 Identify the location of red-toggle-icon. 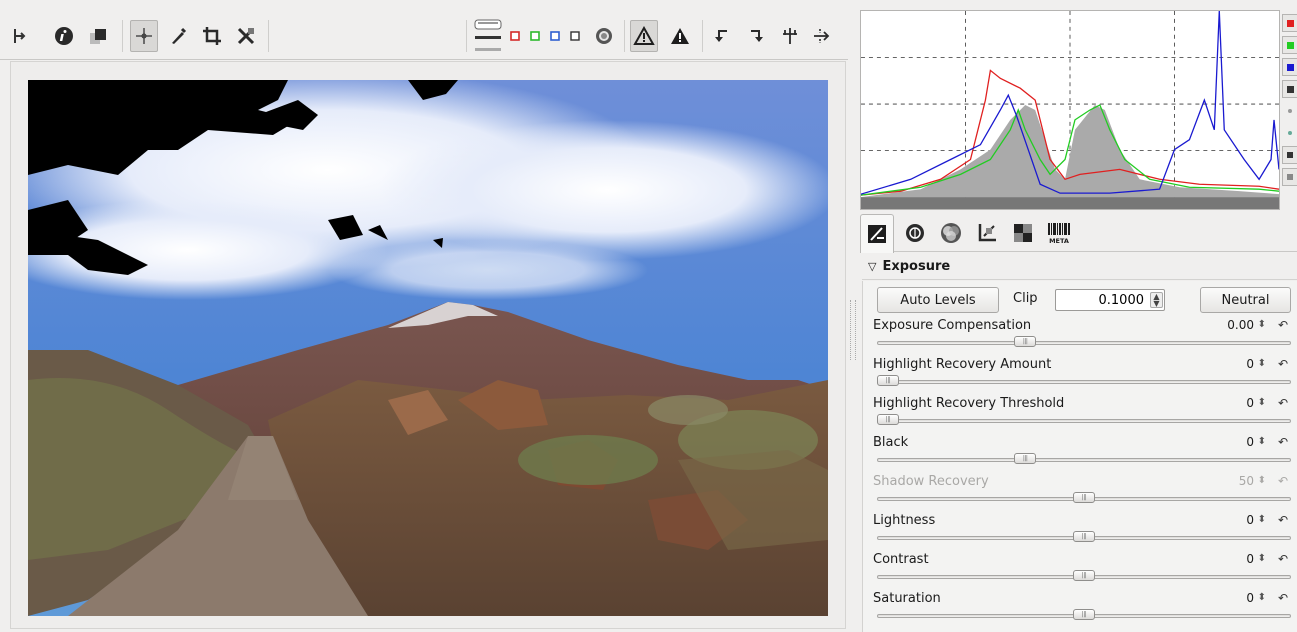
(1289, 23).